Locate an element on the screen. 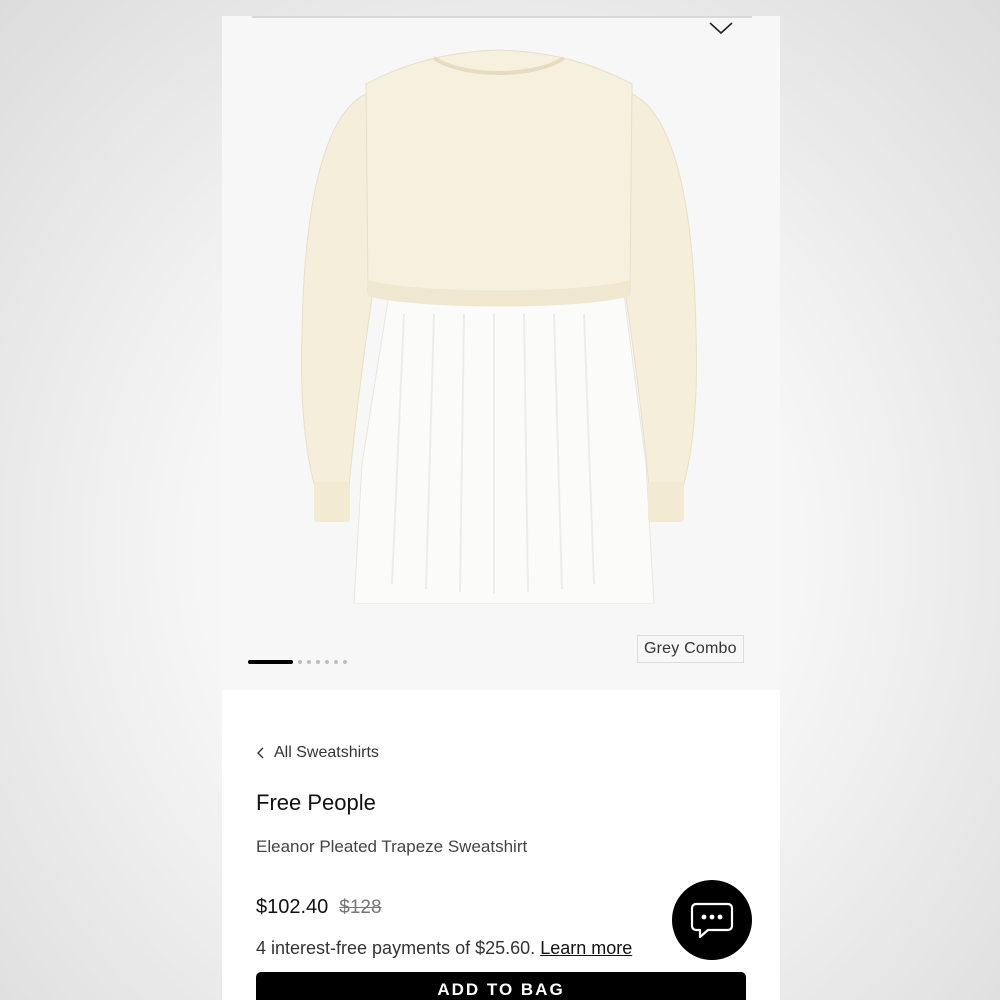  breadcrumb: All Sweatshirts is located at coordinates (317, 753).